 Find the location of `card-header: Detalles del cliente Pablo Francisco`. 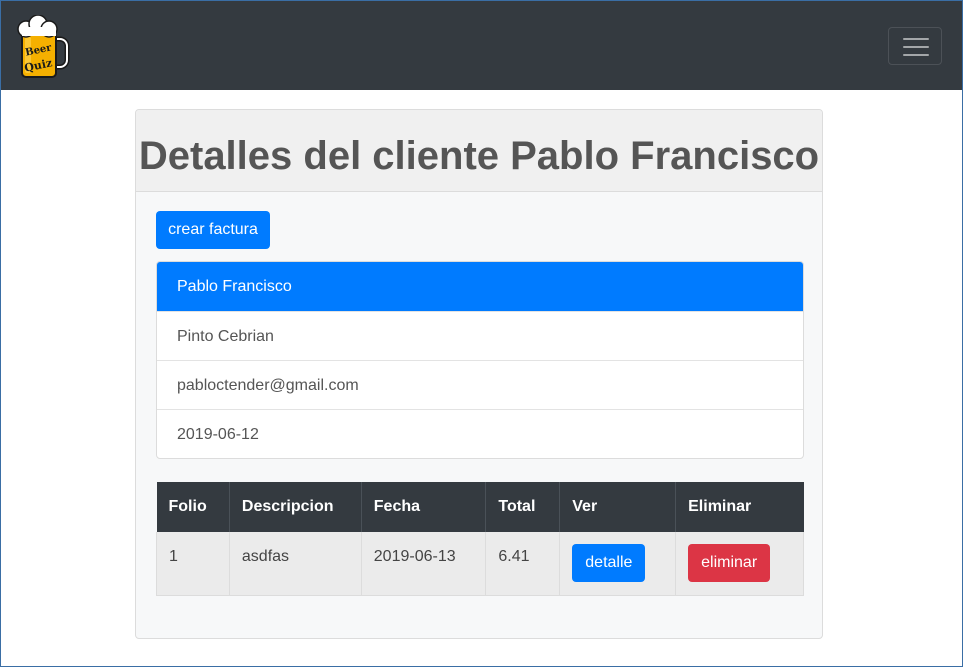

card-header: Detalles del cliente Pablo Francisco is located at coordinates (479, 151).